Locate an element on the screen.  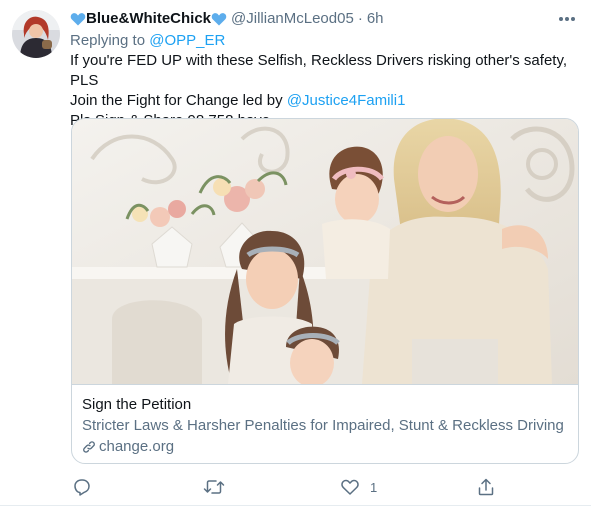
display-name: Blue&WhiteChick is located at coordinates (148, 19).